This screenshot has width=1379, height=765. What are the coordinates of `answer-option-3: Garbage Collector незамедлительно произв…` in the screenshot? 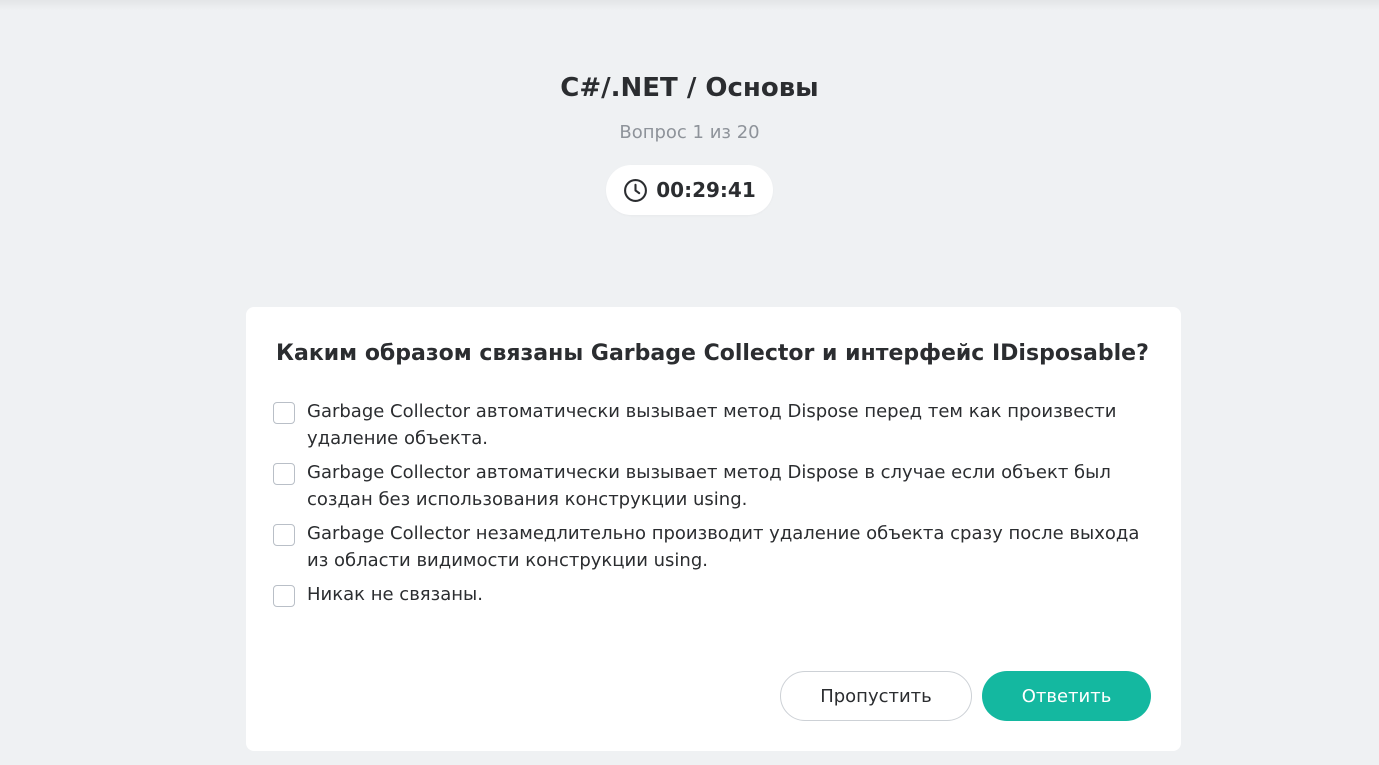 It's located at (712, 548).